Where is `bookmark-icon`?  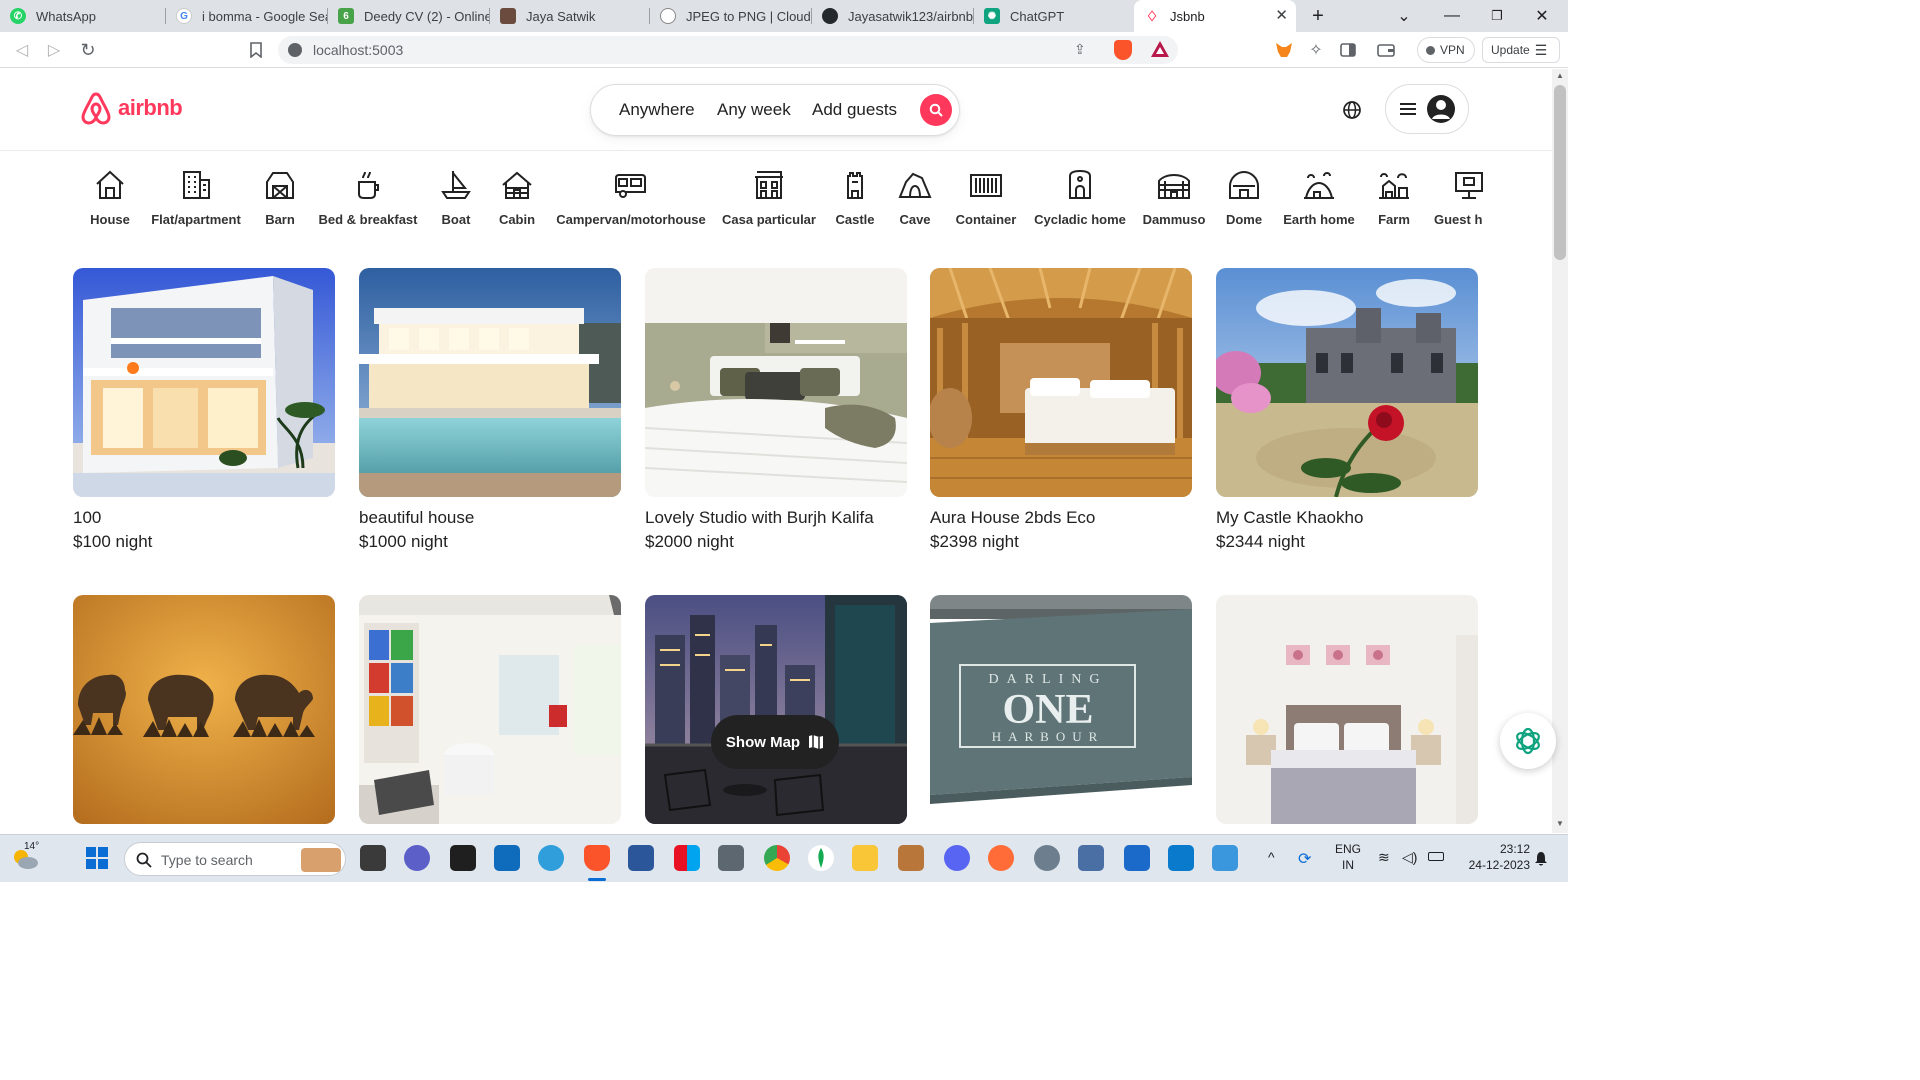
bookmark-icon is located at coordinates (256, 50).